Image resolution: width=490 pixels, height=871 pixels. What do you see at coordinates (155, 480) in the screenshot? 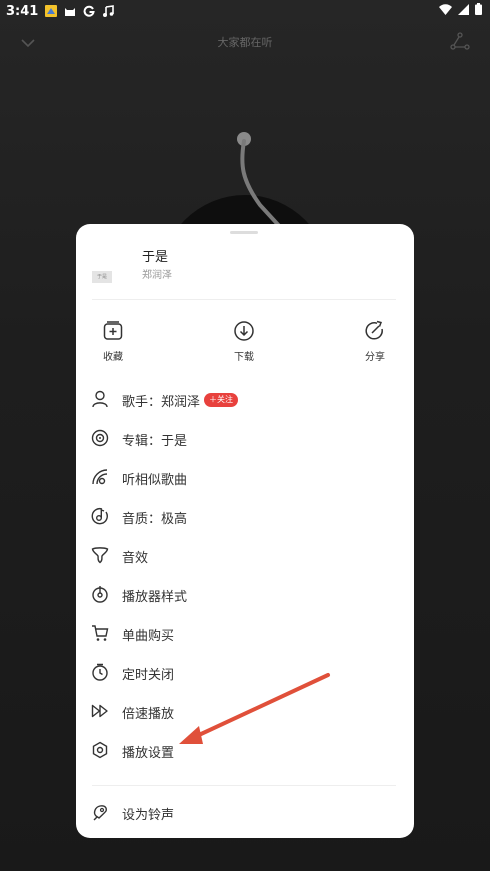
I see `menu-item-label: 听相似歌曲` at bounding box center [155, 480].